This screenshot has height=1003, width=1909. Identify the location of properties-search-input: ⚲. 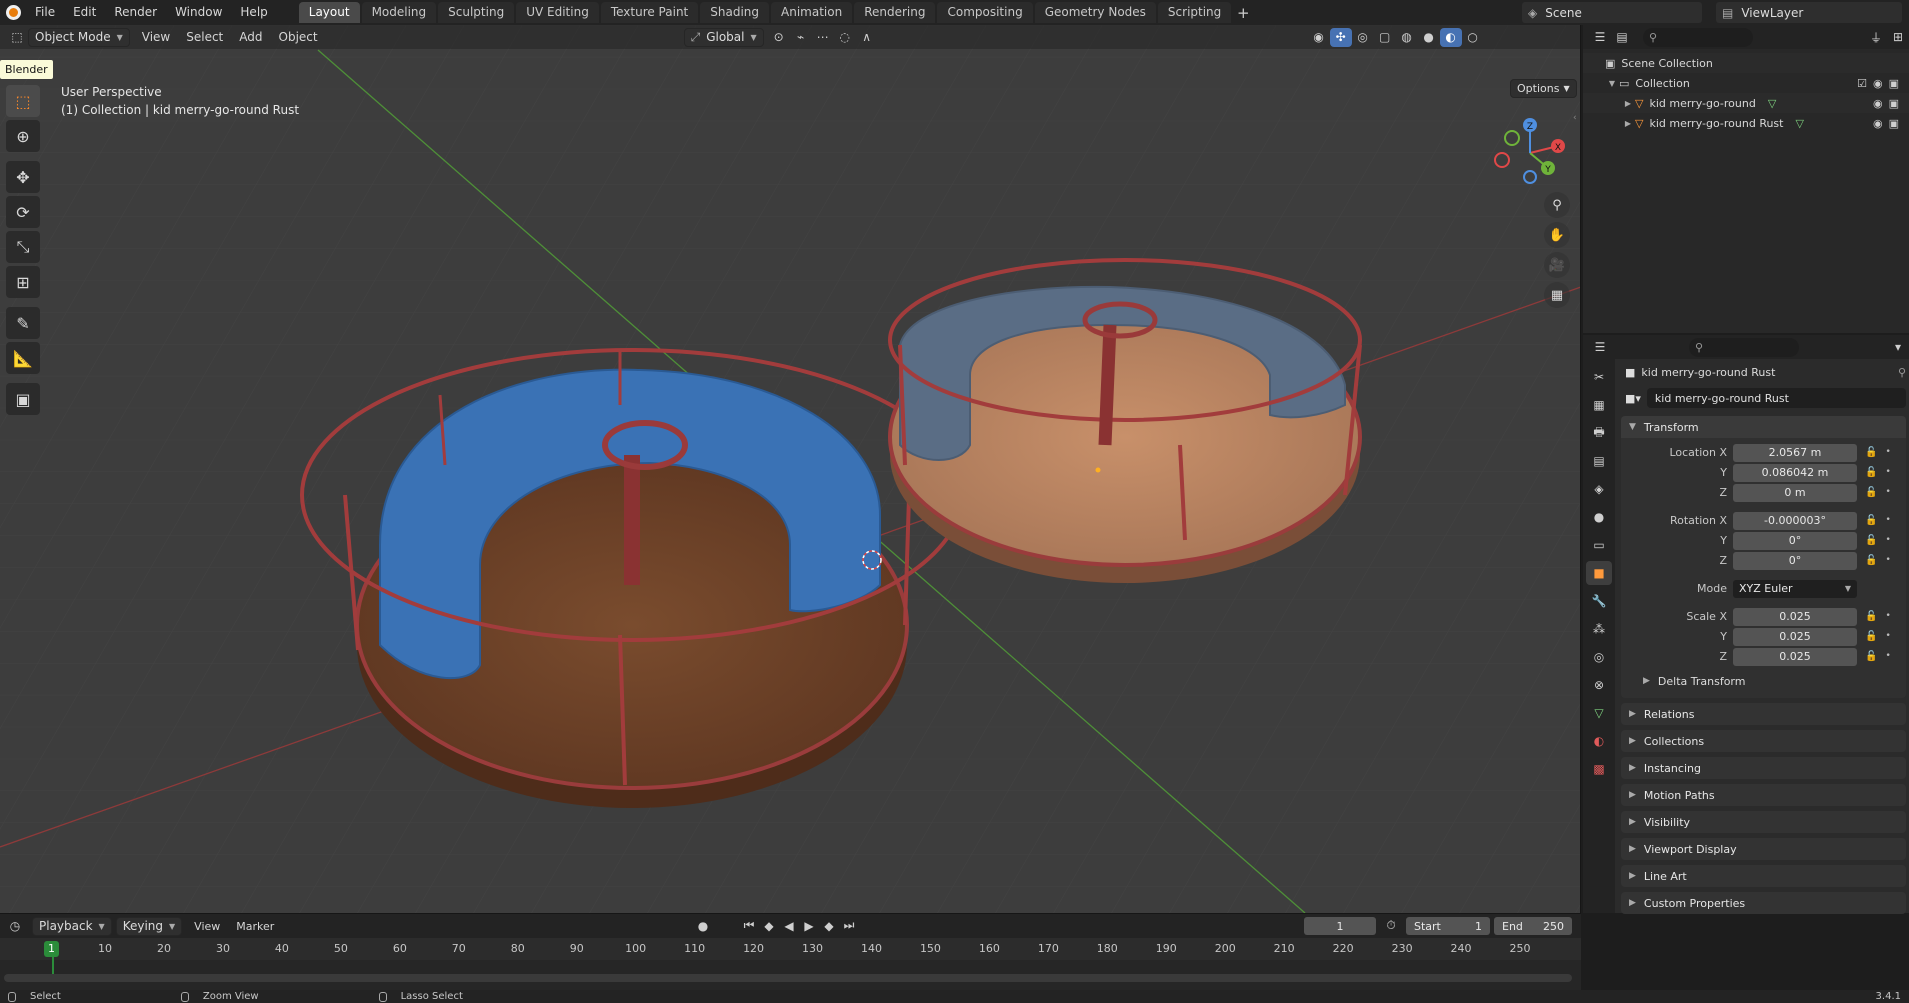
(1744, 347).